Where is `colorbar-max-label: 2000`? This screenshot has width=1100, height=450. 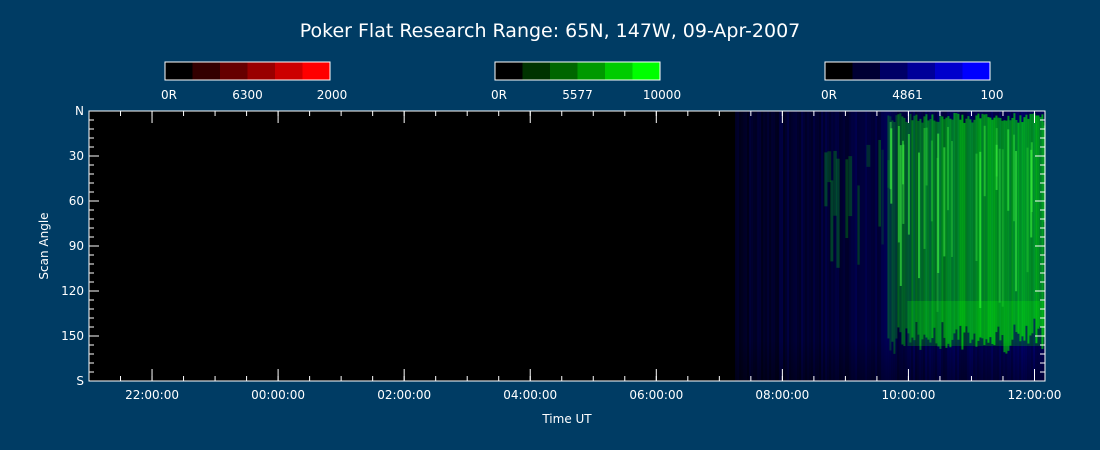 colorbar-max-label: 2000 is located at coordinates (332, 95).